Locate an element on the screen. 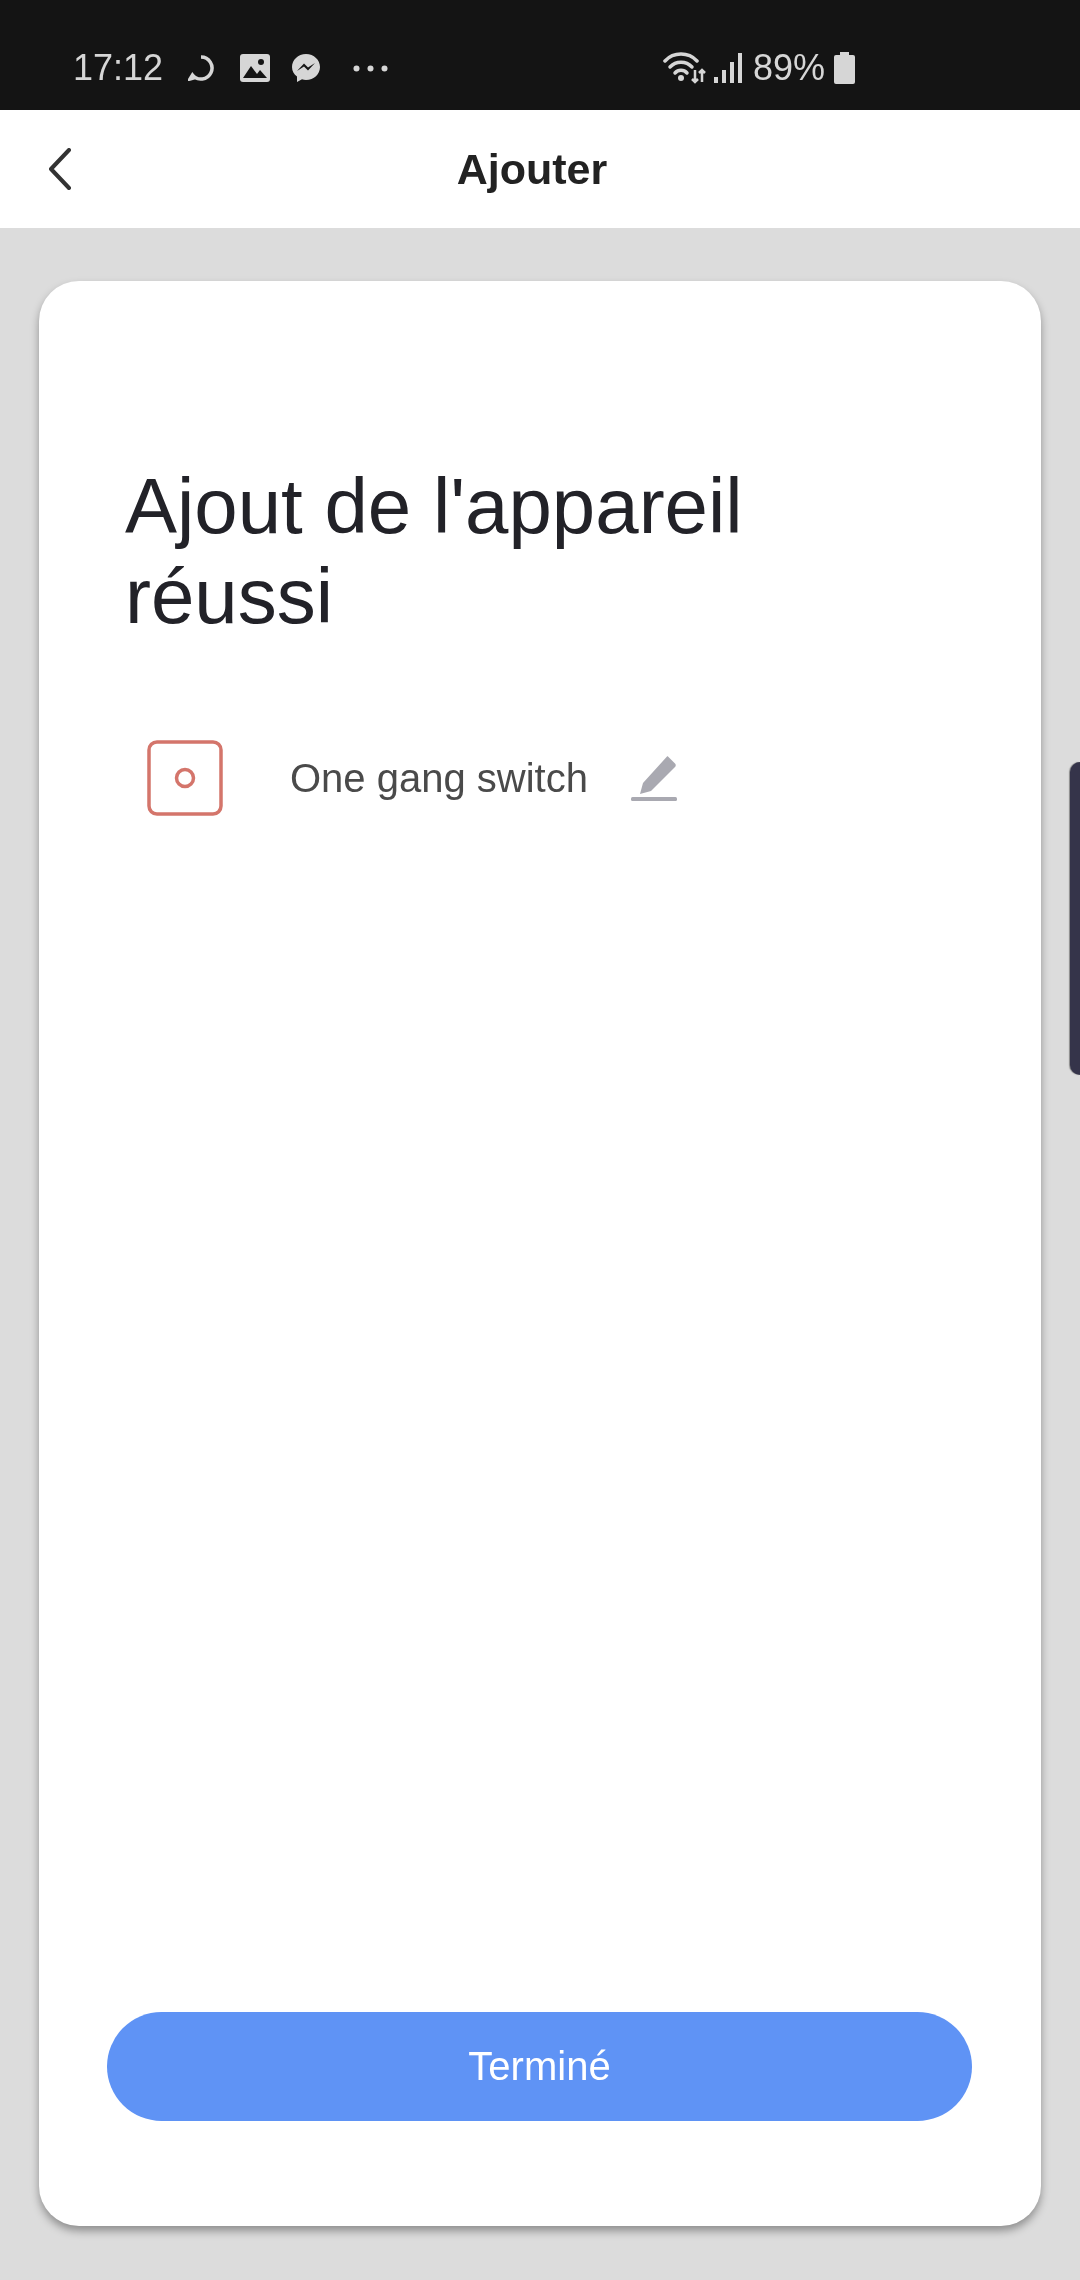 This screenshot has width=1080, height=2280. battery-percent: 89% is located at coordinates (788, 68).